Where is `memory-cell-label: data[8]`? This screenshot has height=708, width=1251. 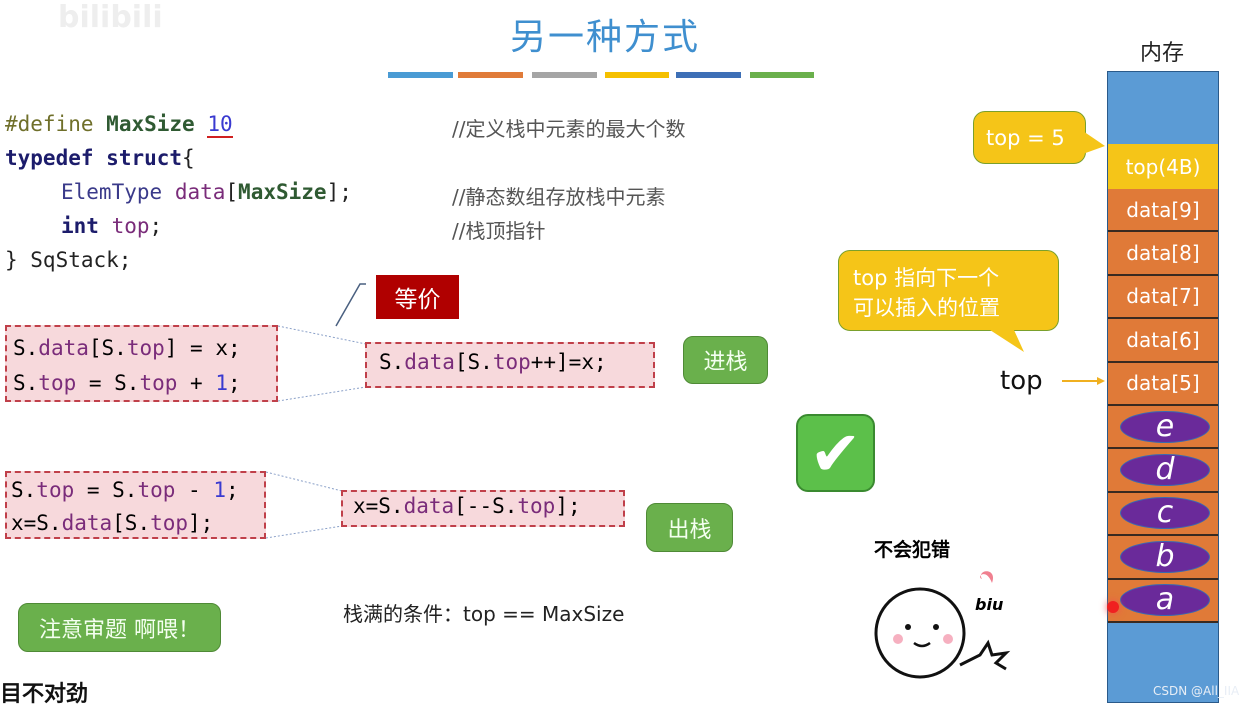 memory-cell-label: data[8] is located at coordinates (1163, 253).